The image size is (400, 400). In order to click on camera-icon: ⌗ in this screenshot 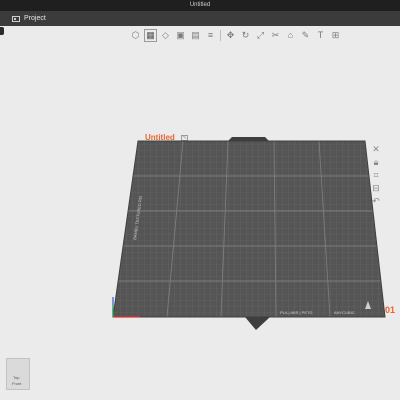, I will do `click(376, 175)`.